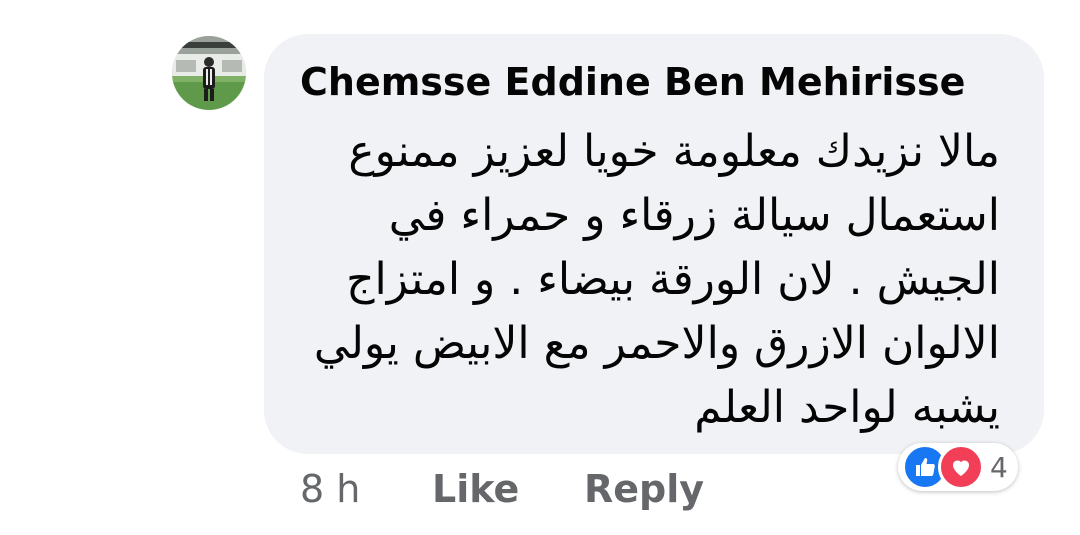  What do you see at coordinates (999, 467) in the screenshot?
I see `reaction-count: 4` at bounding box center [999, 467].